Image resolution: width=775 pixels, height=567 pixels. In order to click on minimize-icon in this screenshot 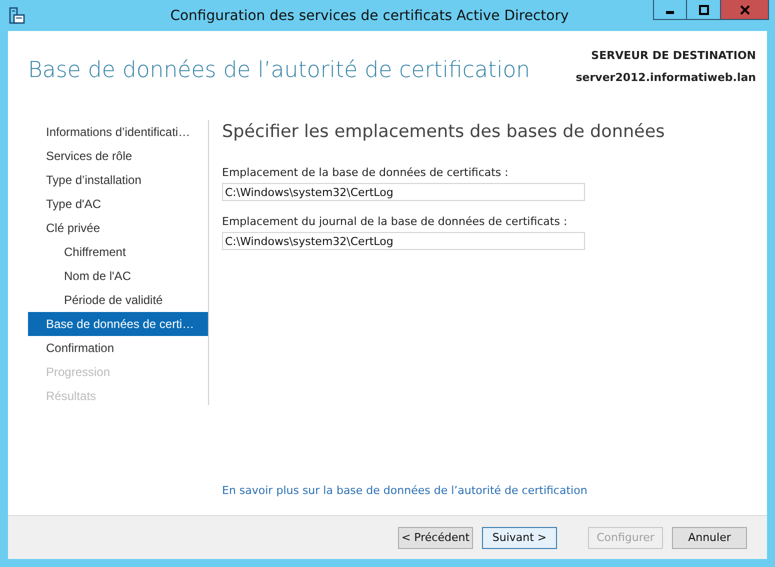, I will do `click(670, 12)`.